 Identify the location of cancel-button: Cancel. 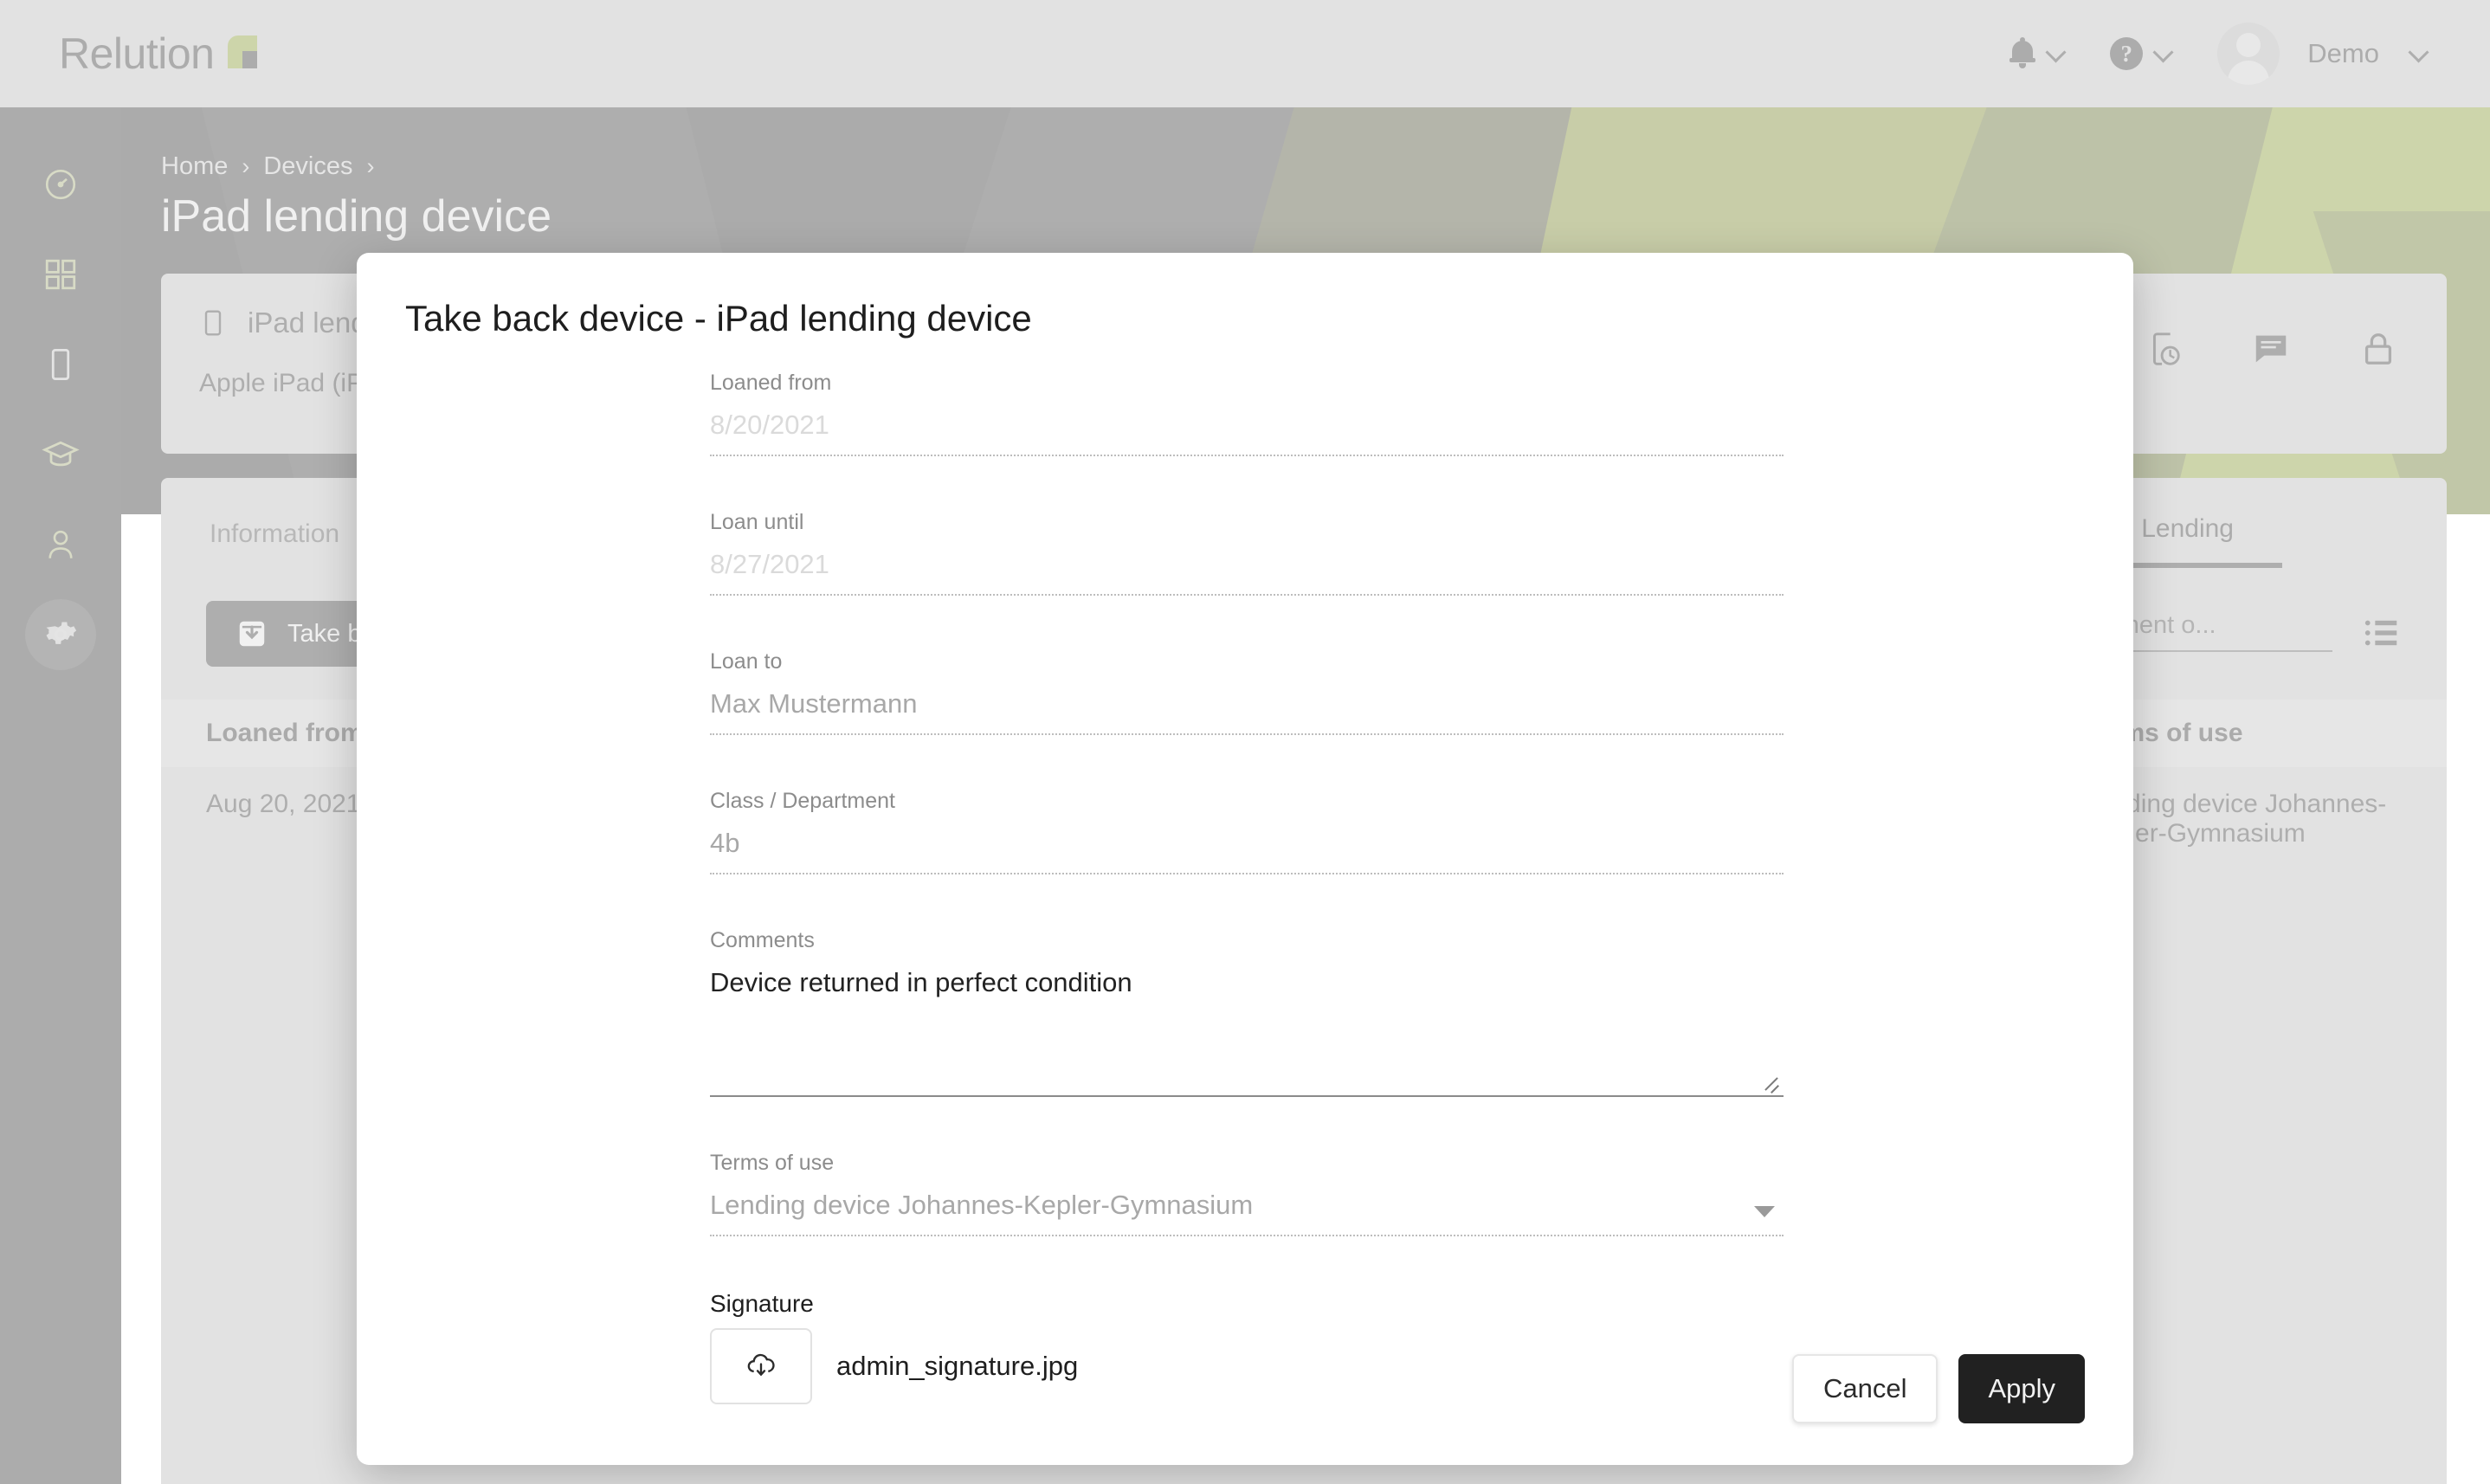
(1864, 1388).